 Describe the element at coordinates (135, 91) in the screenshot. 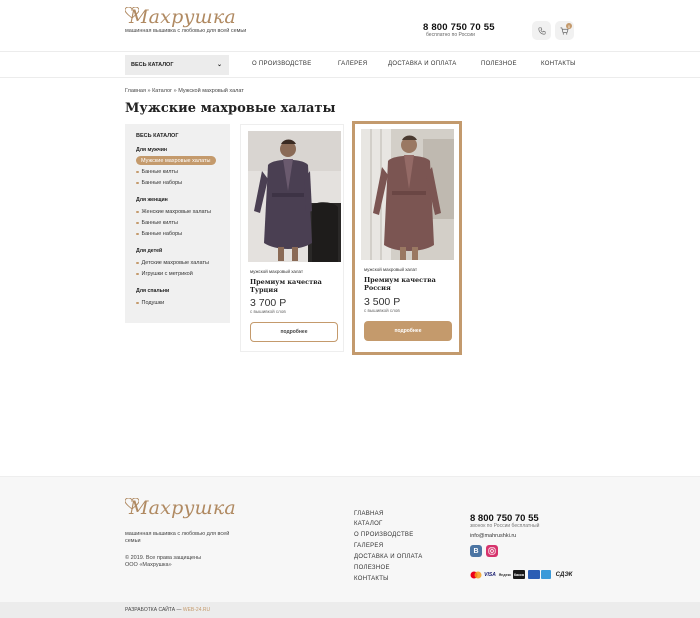

I see `breadcrumb-home: Главная` at that location.